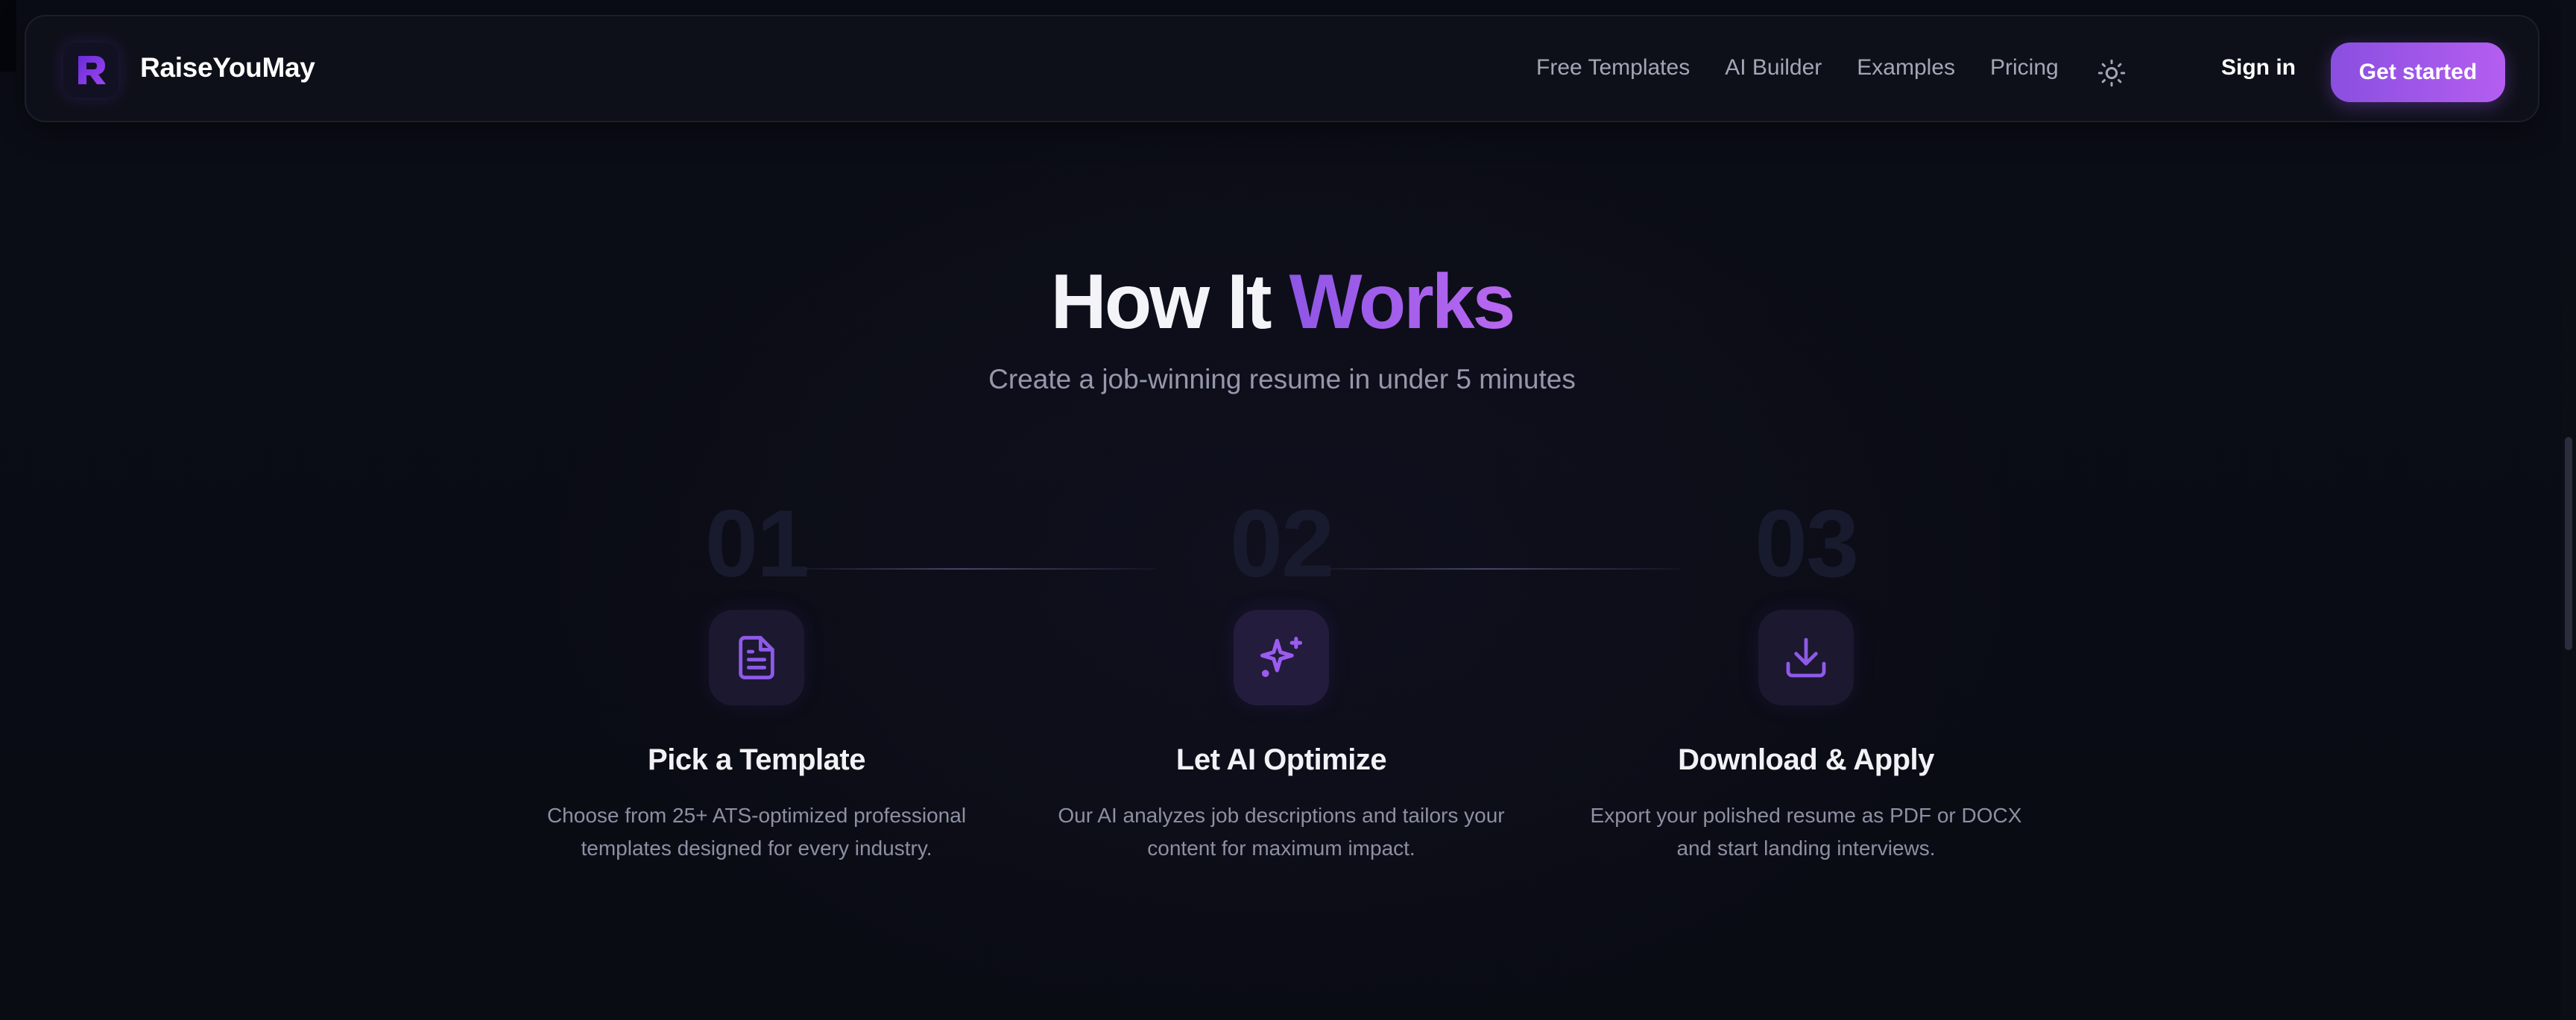 This screenshot has width=2576, height=1020. What do you see at coordinates (2258, 68) in the screenshot?
I see `sign-in-link: Sign in` at bounding box center [2258, 68].